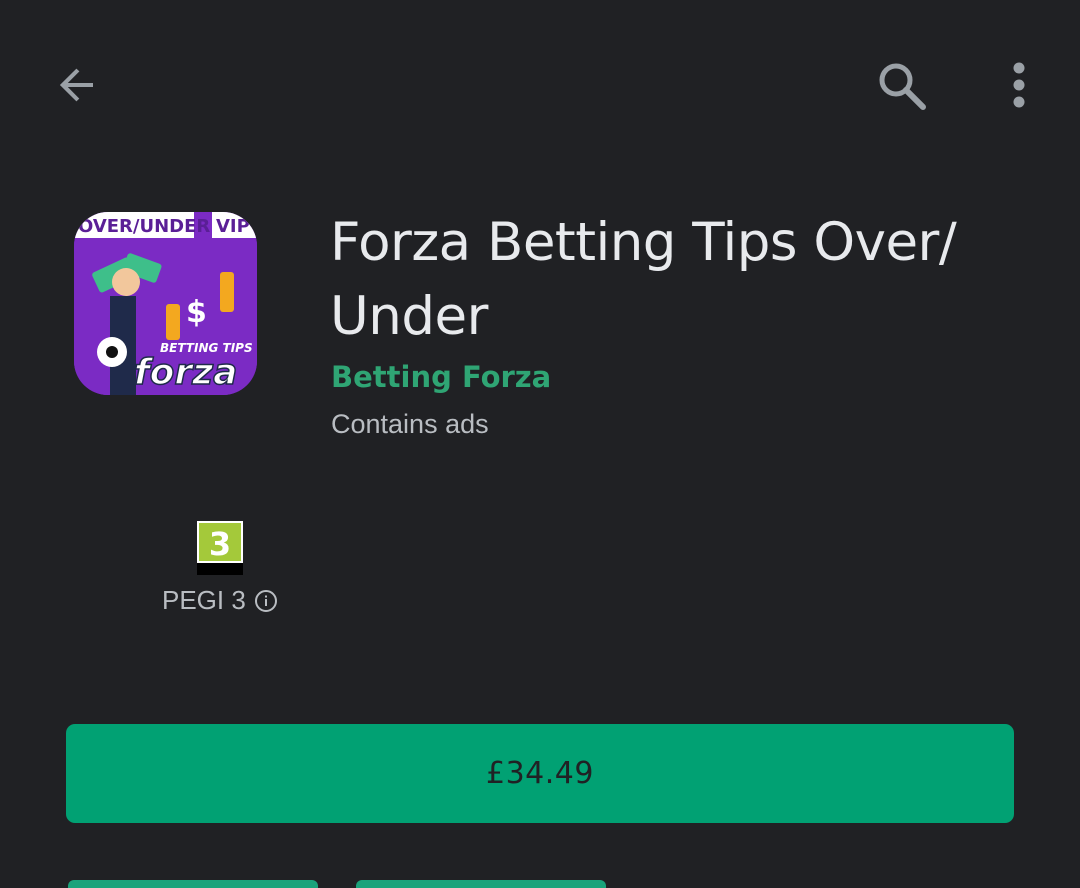  Describe the element at coordinates (540, 773) in the screenshot. I see `buy-price-button: £34.49` at that location.